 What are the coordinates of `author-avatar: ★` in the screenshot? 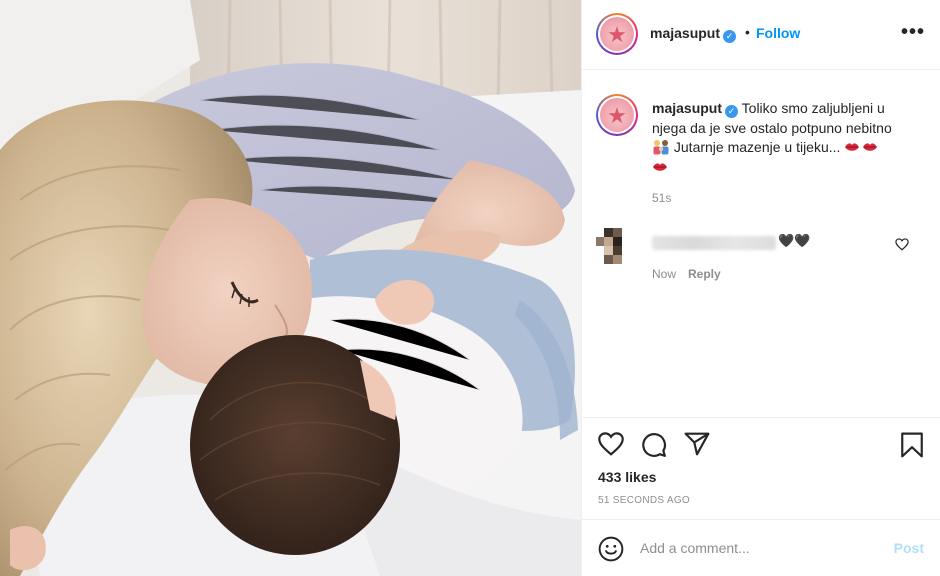 It's located at (617, 34).